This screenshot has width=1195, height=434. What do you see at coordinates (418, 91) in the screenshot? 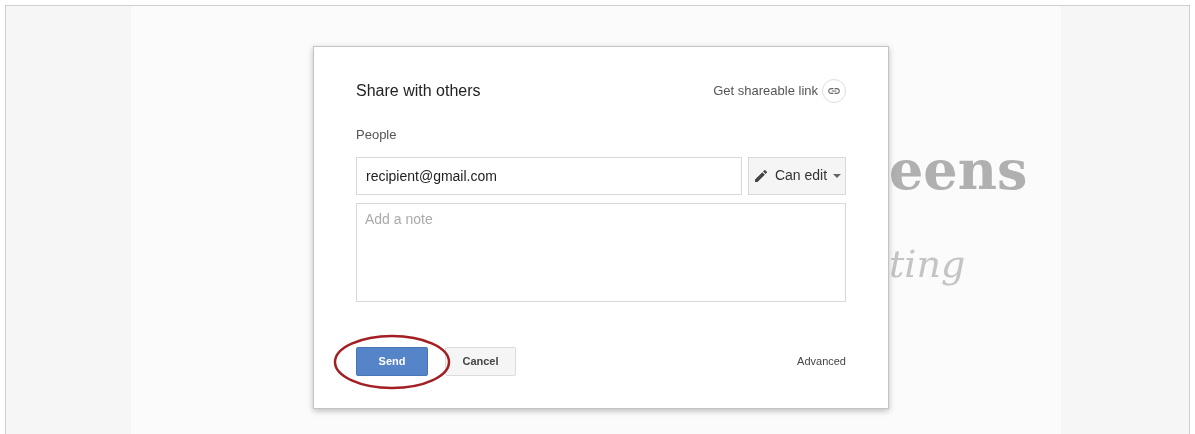
I see `dialog-title: Share with others` at bounding box center [418, 91].